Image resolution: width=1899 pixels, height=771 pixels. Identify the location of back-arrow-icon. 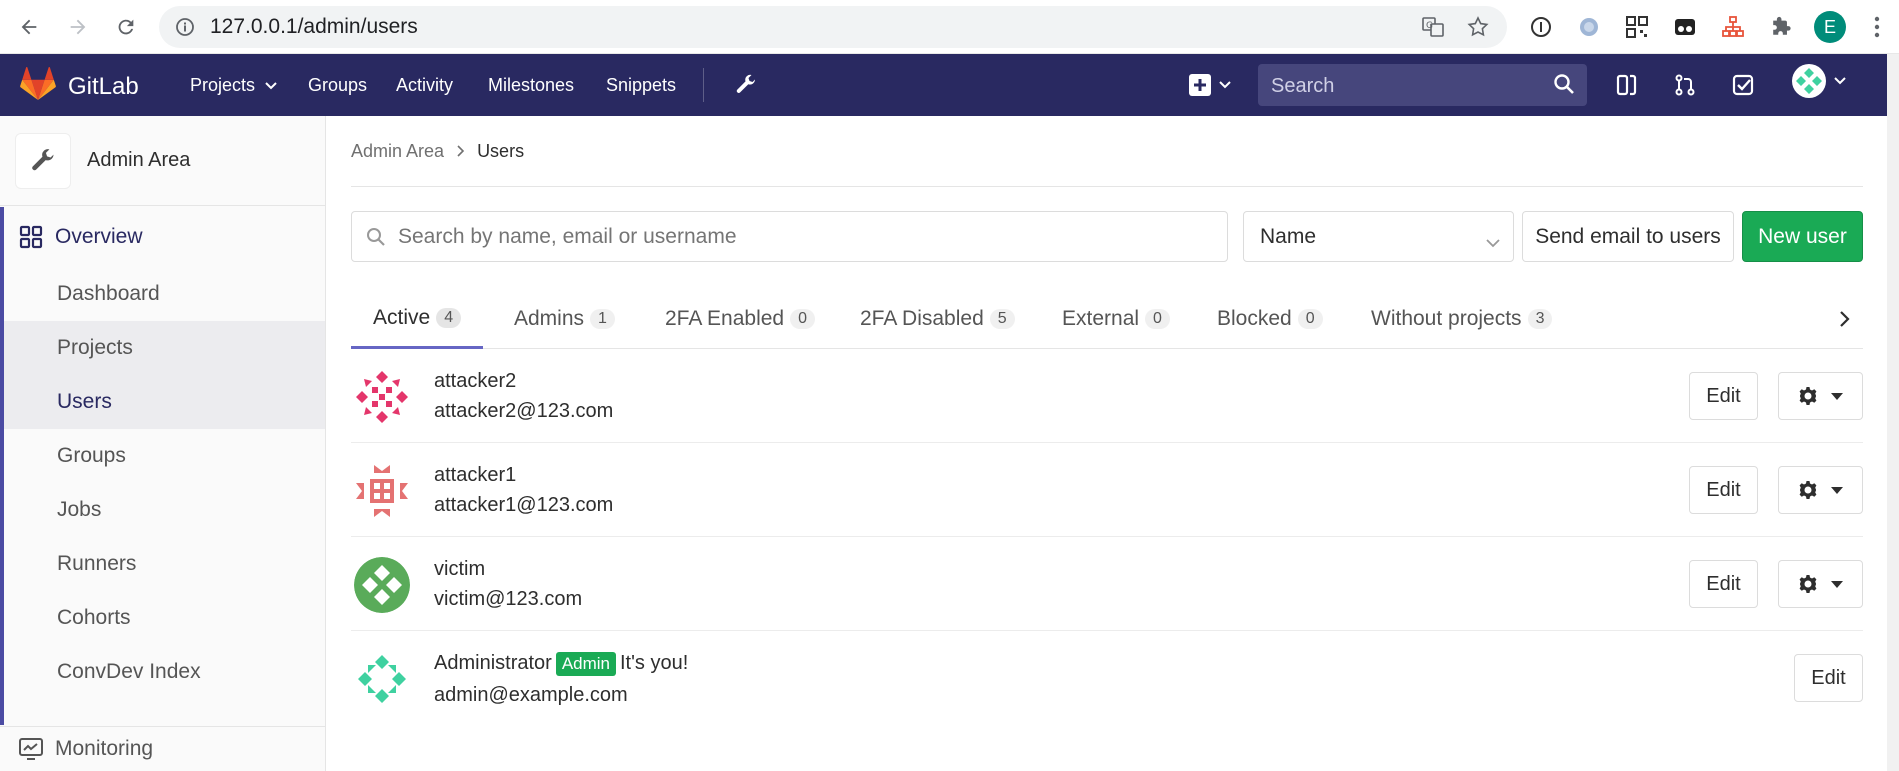
(29, 27).